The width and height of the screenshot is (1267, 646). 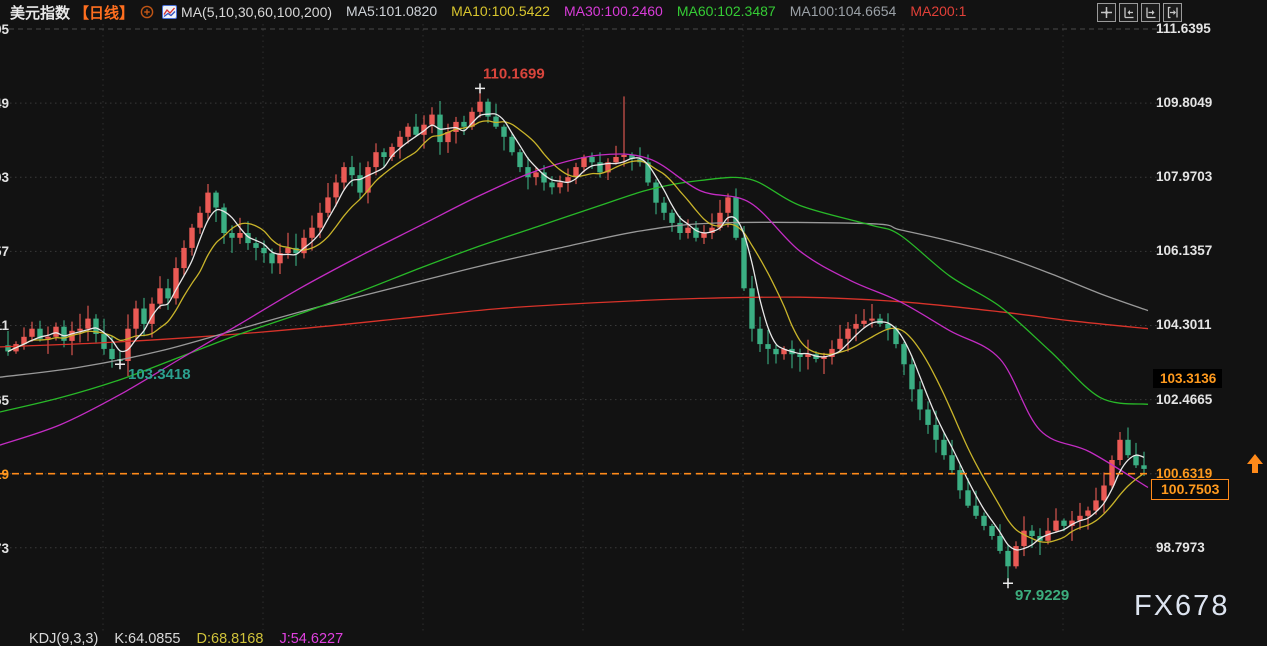 I want to click on kdj-j-value: J:54.6227, so click(x=311, y=638).